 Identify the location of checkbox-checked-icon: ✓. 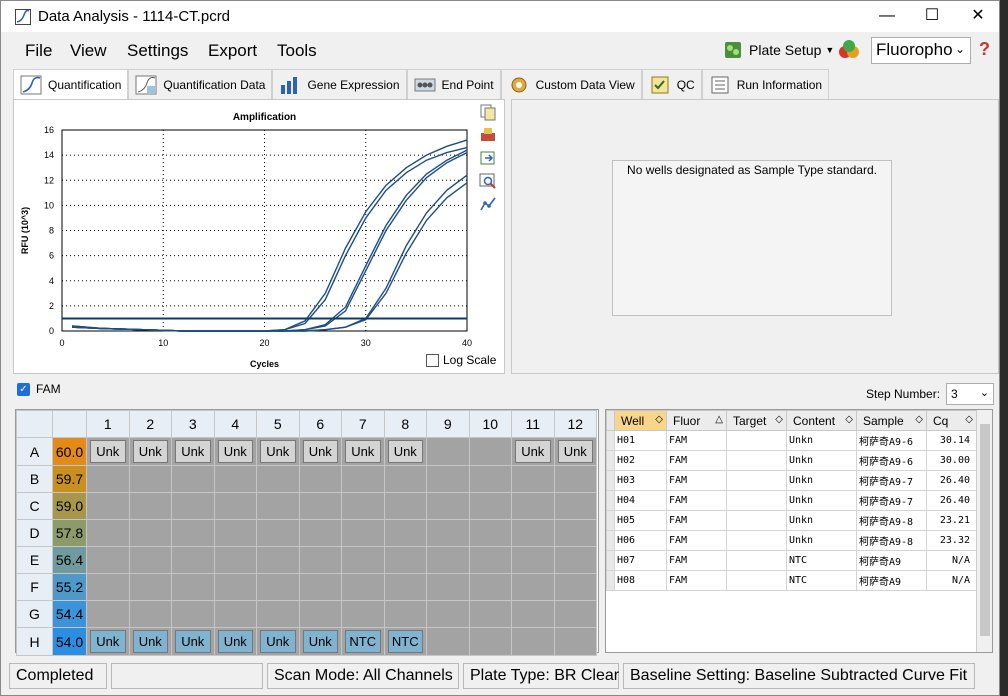
(23, 389).